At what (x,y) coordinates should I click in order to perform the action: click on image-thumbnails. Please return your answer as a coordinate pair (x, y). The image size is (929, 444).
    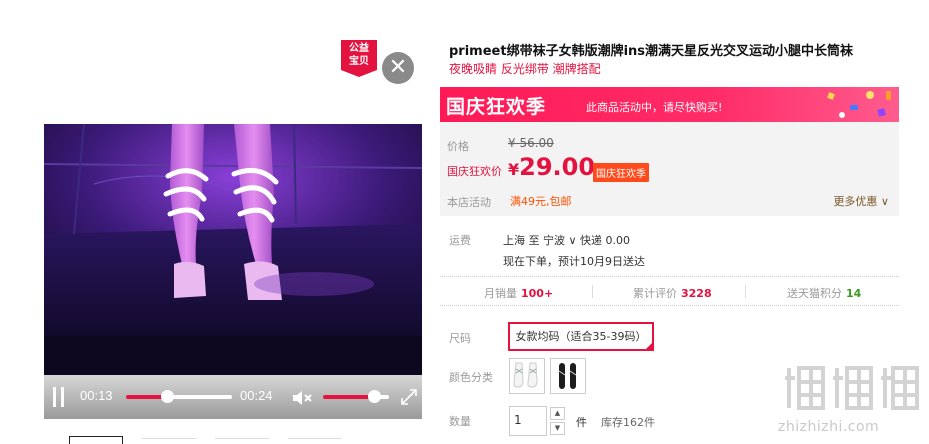
    Looking at the image, I should click on (233, 438).